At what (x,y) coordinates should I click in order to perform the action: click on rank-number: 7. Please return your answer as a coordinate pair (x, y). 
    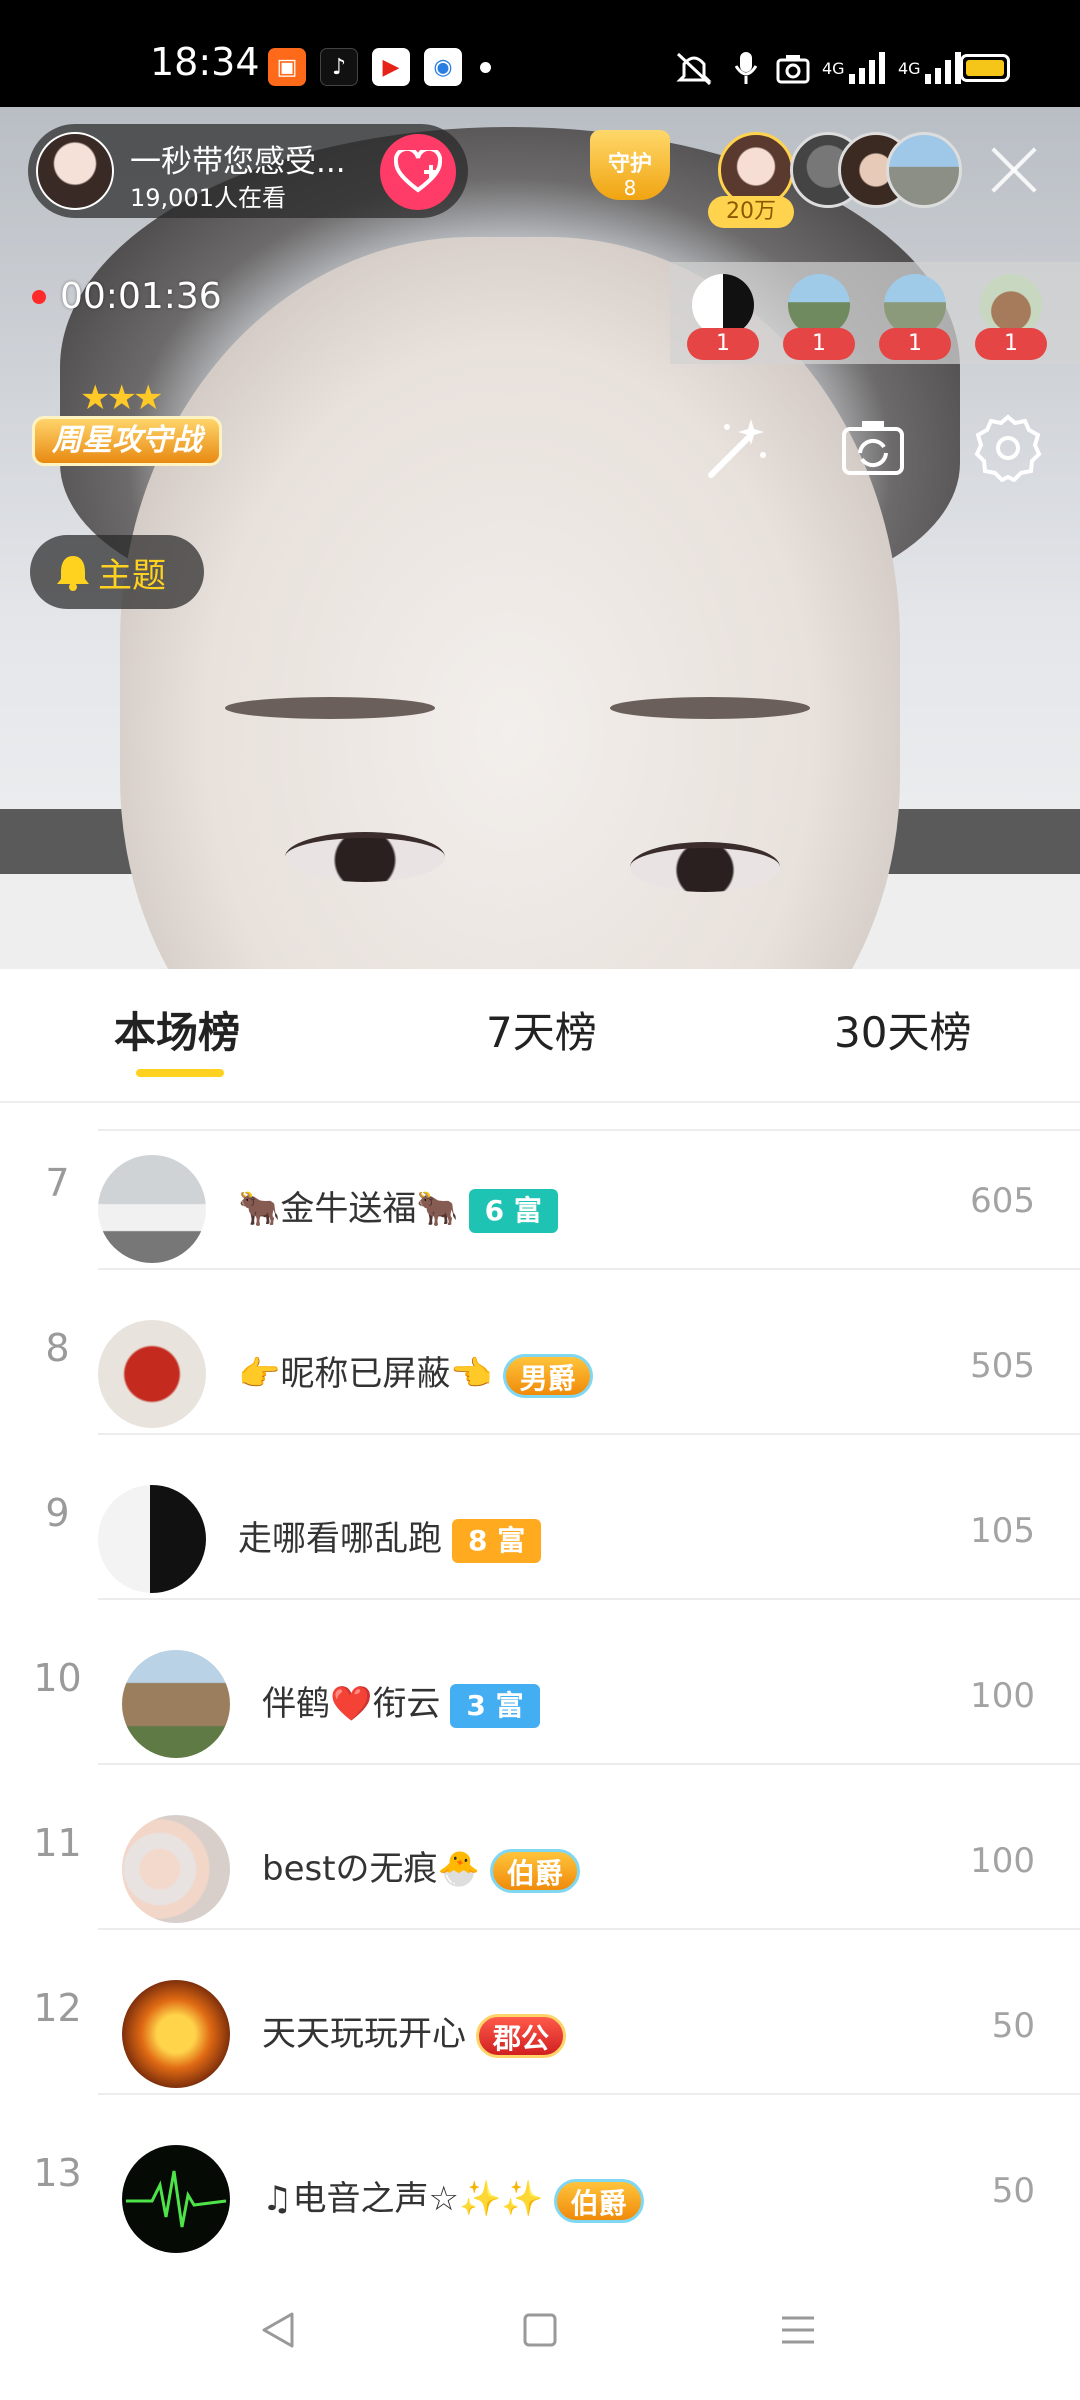
    Looking at the image, I should click on (57, 1183).